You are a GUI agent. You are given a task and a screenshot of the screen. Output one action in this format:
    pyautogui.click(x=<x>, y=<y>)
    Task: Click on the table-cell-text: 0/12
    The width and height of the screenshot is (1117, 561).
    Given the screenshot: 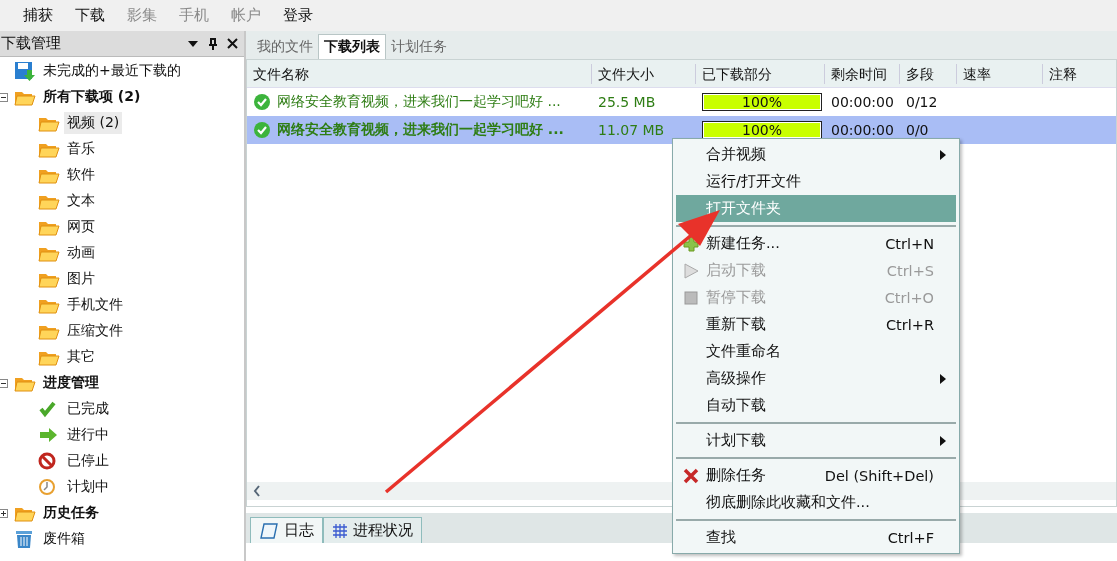 What is the action you would take?
    pyautogui.click(x=922, y=102)
    